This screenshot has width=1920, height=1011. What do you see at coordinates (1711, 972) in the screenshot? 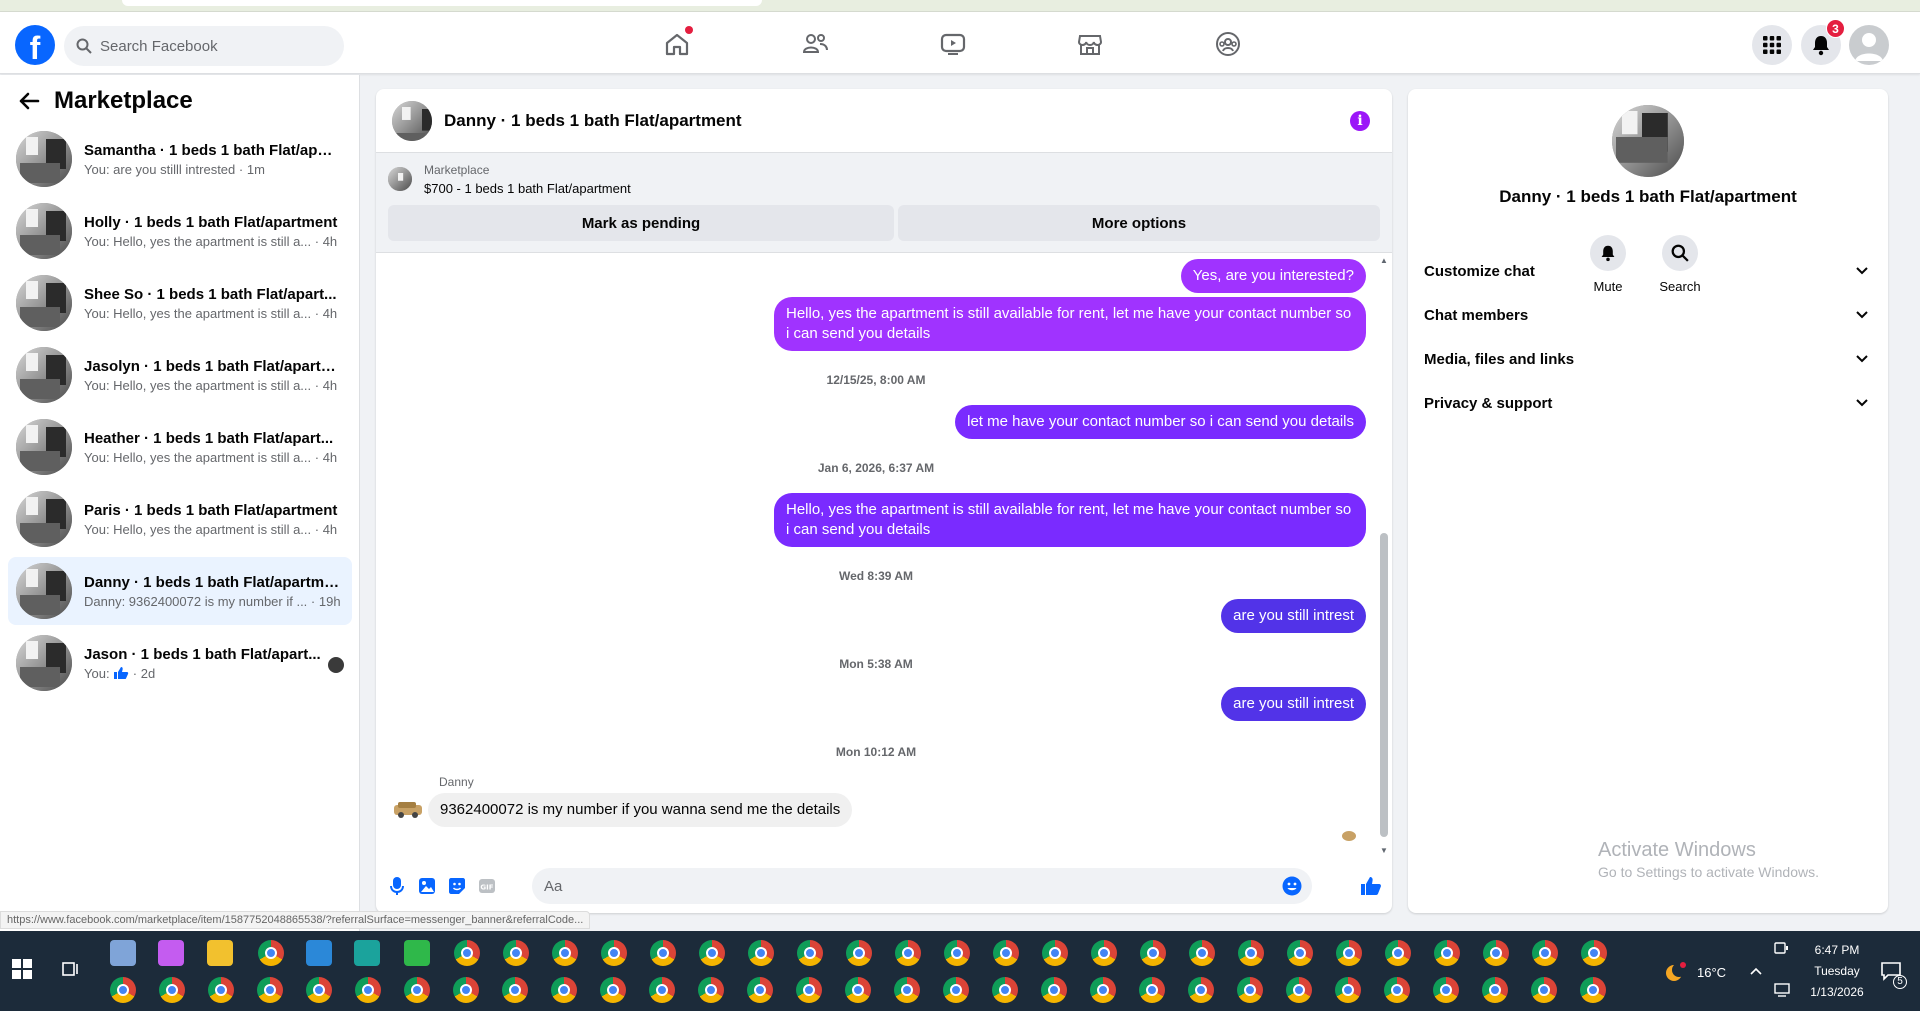
I see `temperature: 16°C` at bounding box center [1711, 972].